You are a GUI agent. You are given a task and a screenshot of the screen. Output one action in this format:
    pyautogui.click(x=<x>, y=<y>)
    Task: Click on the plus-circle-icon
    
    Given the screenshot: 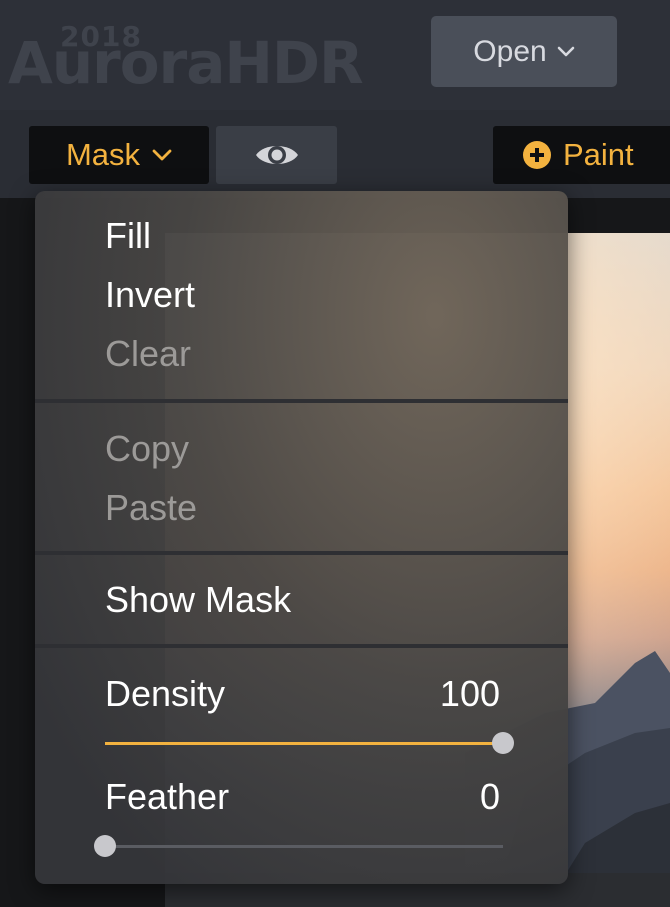 What is the action you would take?
    pyautogui.click(x=537, y=155)
    